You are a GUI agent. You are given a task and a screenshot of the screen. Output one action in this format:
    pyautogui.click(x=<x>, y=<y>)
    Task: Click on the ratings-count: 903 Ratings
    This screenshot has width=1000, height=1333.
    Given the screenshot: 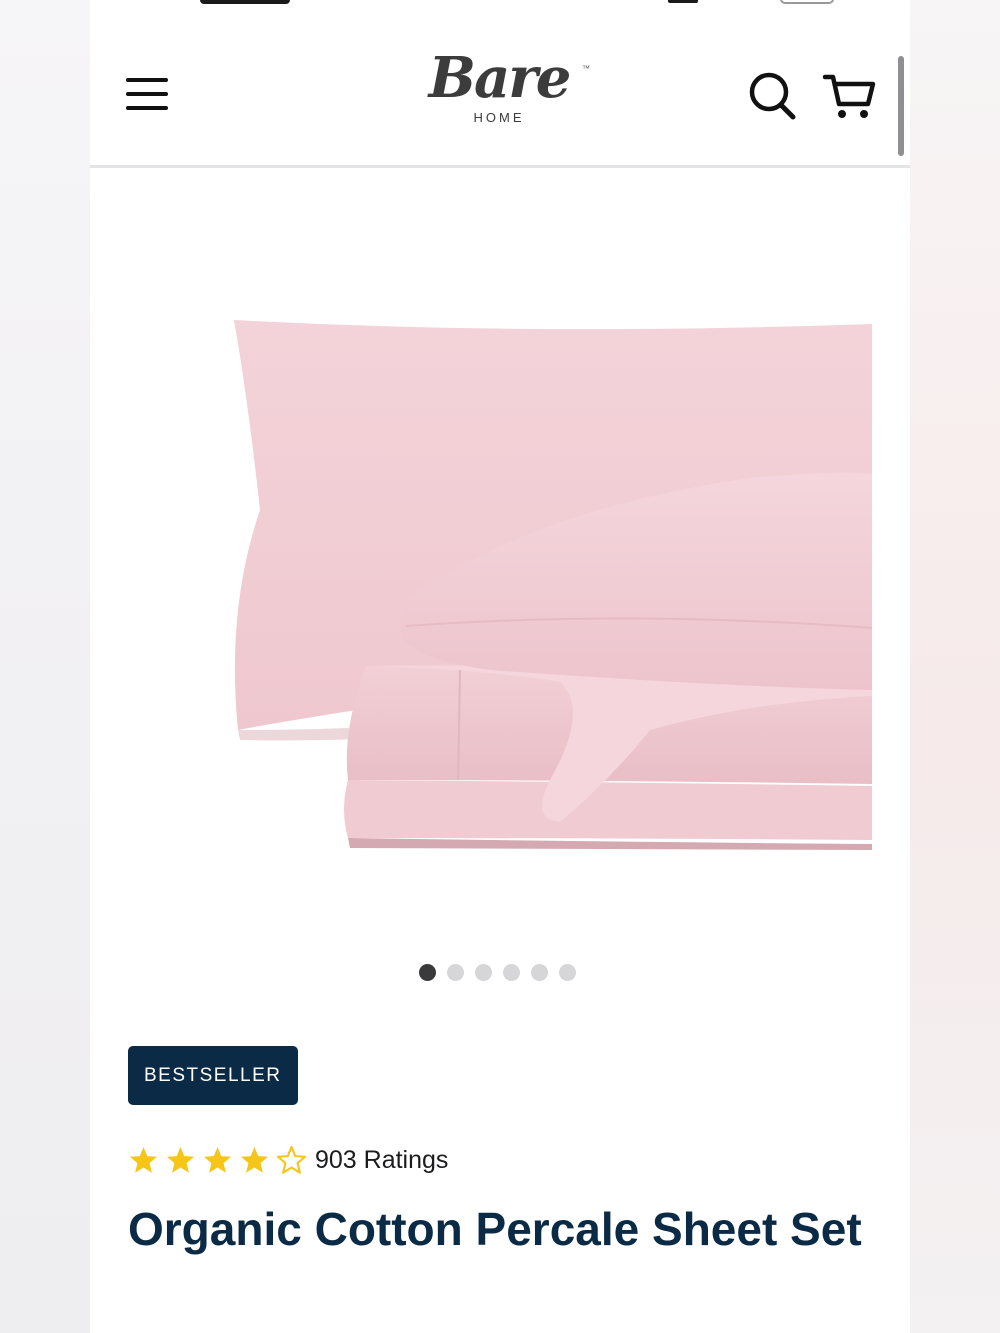 What is the action you would take?
    pyautogui.click(x=381, y=1160)
    